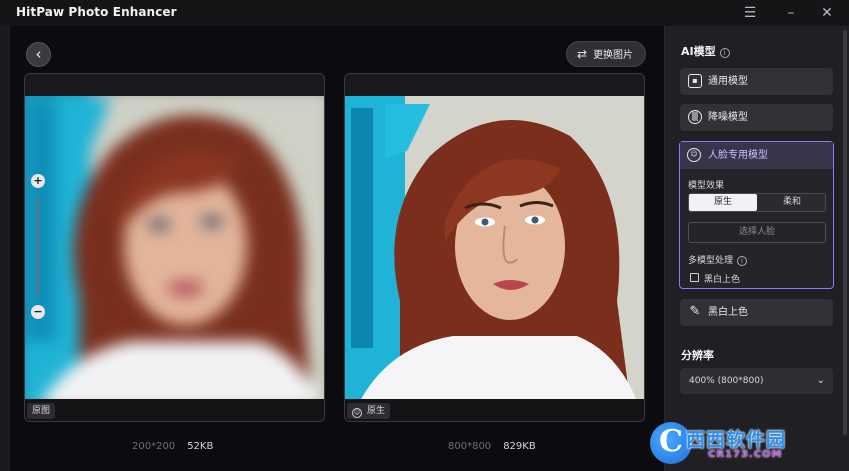 Image resolution: width=849 pixels, height=471 pixels. I want to click on close-icon: ✕, so click(827, 13).